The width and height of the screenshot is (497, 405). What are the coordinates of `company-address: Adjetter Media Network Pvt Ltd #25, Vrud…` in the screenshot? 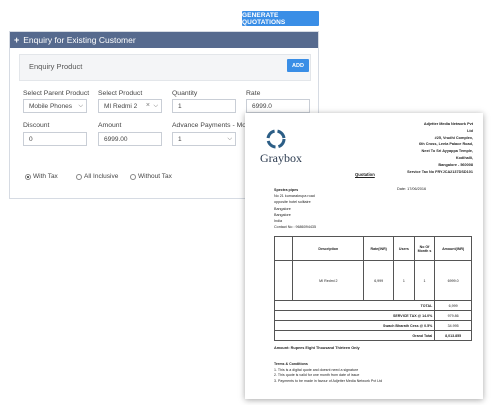 It's located at (428, 148).